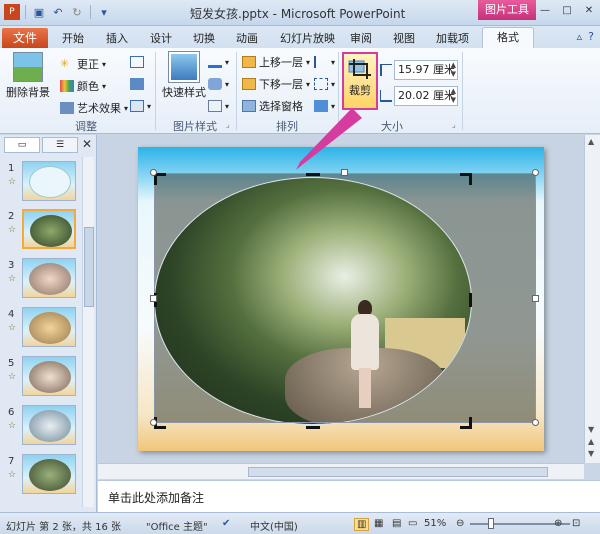 This screenshot has width=600, height=534. What do you see at coordinates (349, 496) in the screenshot?
I see `notes-pane: 单击此处添加备注` at bounding box center [349, 496].